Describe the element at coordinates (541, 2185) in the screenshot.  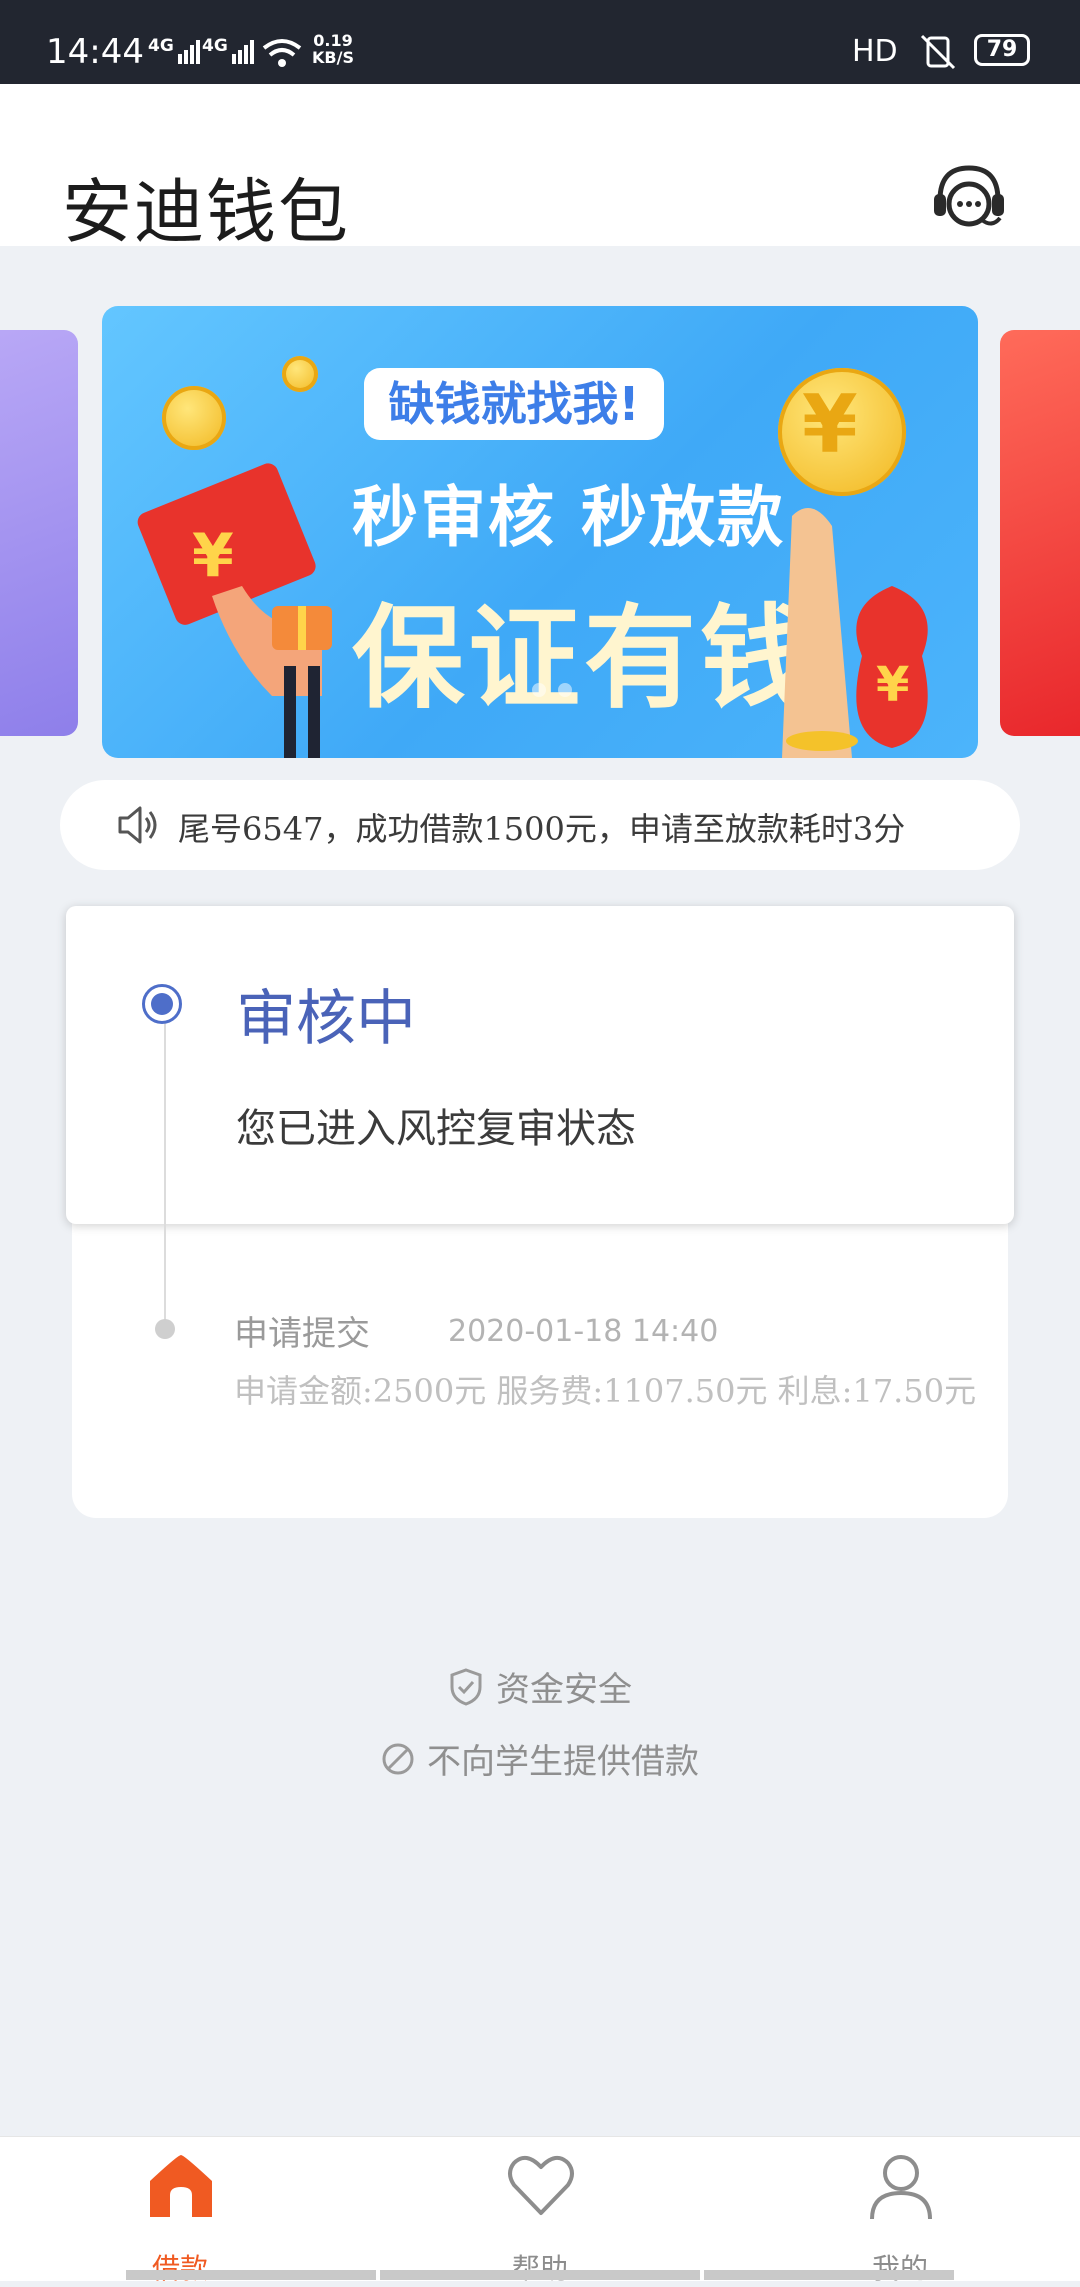
I see `heart-icon` at that location.